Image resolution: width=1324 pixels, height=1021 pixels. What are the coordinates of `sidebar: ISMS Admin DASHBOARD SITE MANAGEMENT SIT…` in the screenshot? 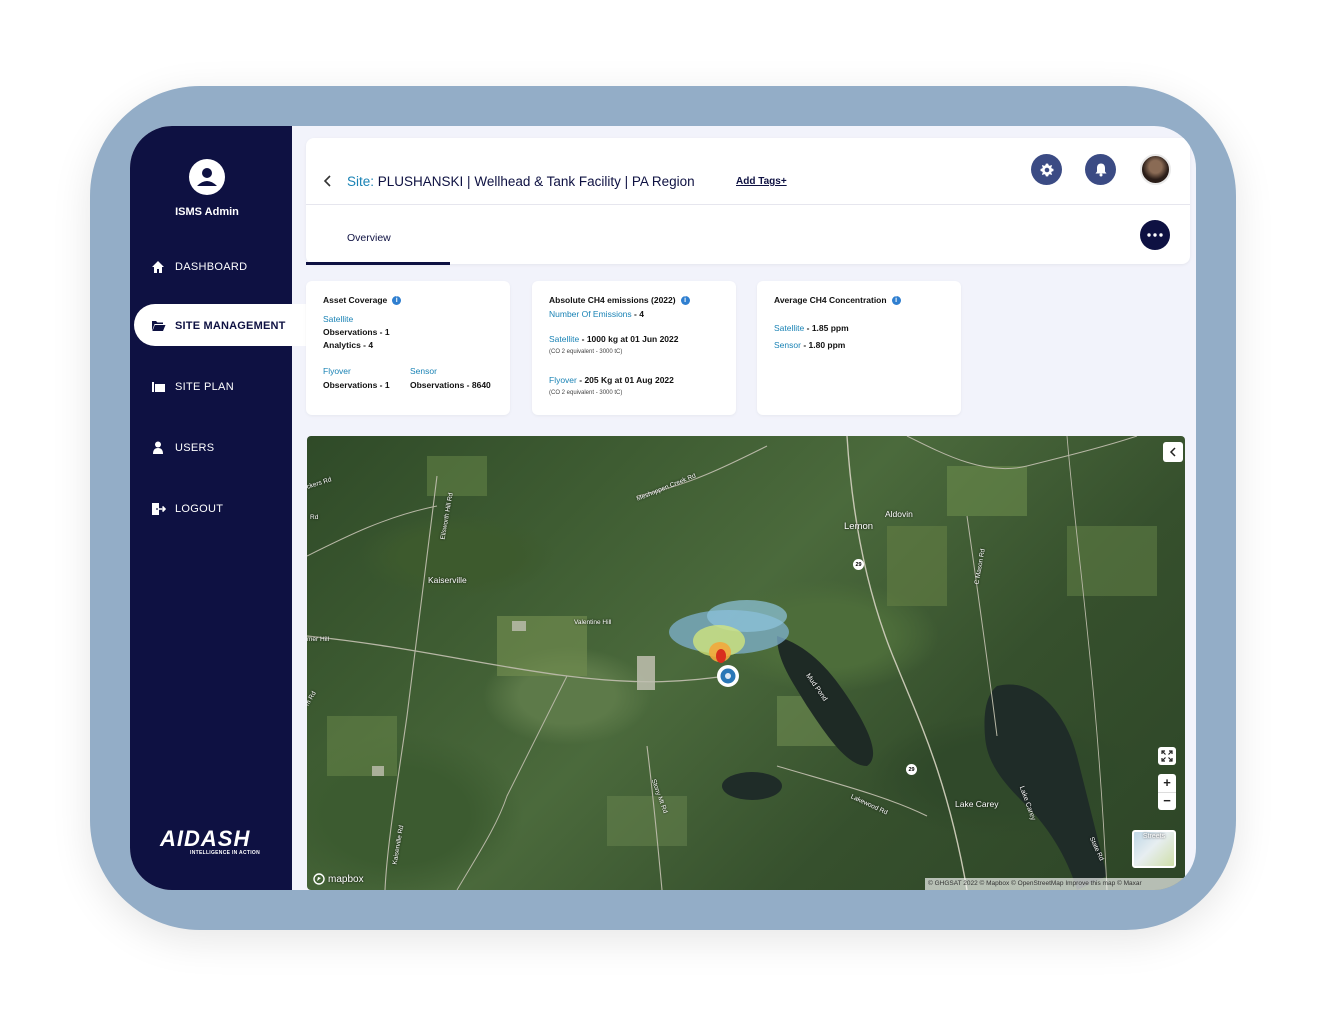 It's located at (220, 508).